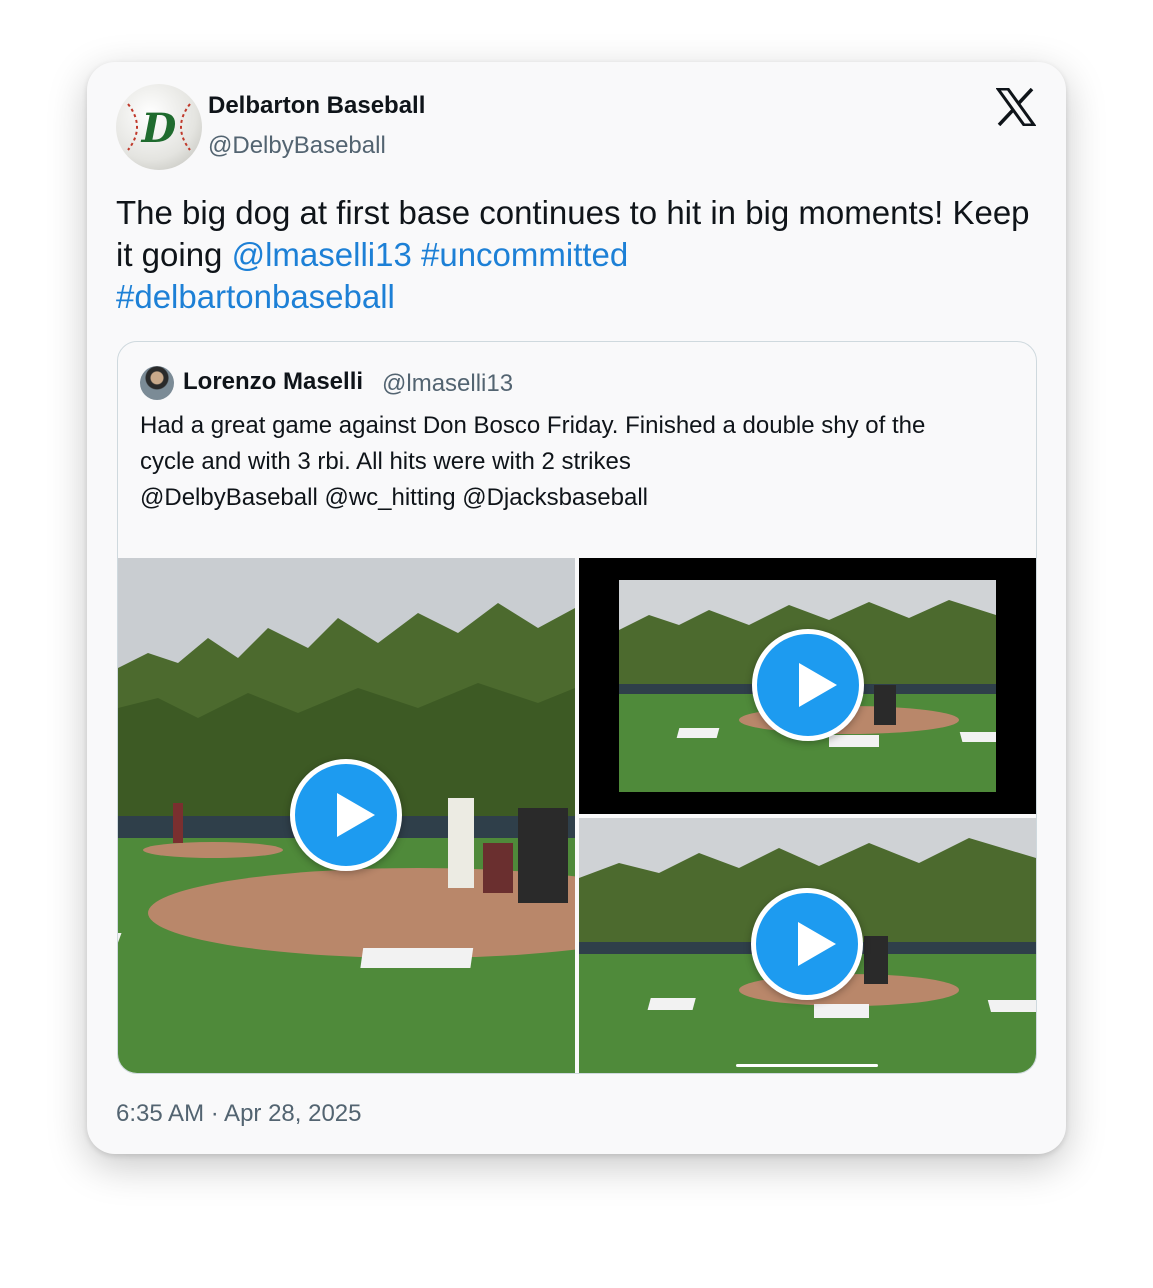 The width and height of the screenshot is (1153, 1288). I want to click on author-avatar: D, so click(159, 127).